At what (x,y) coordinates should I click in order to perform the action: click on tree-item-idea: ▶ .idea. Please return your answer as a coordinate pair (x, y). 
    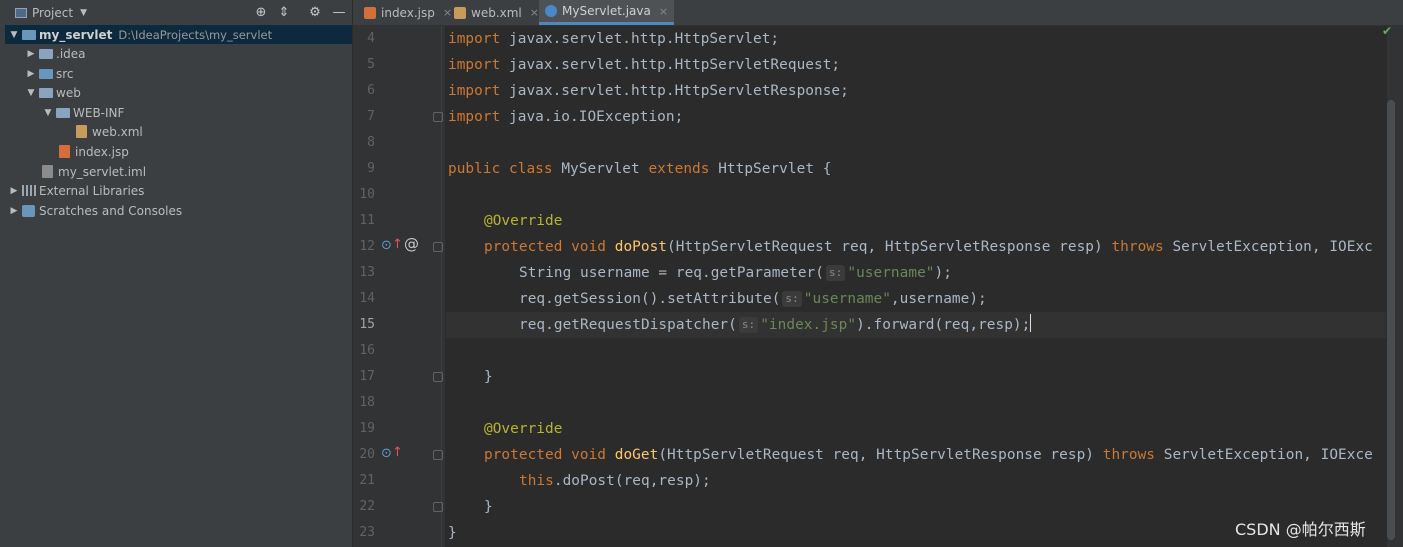
    Looking at the image, I should click on (178, 53).